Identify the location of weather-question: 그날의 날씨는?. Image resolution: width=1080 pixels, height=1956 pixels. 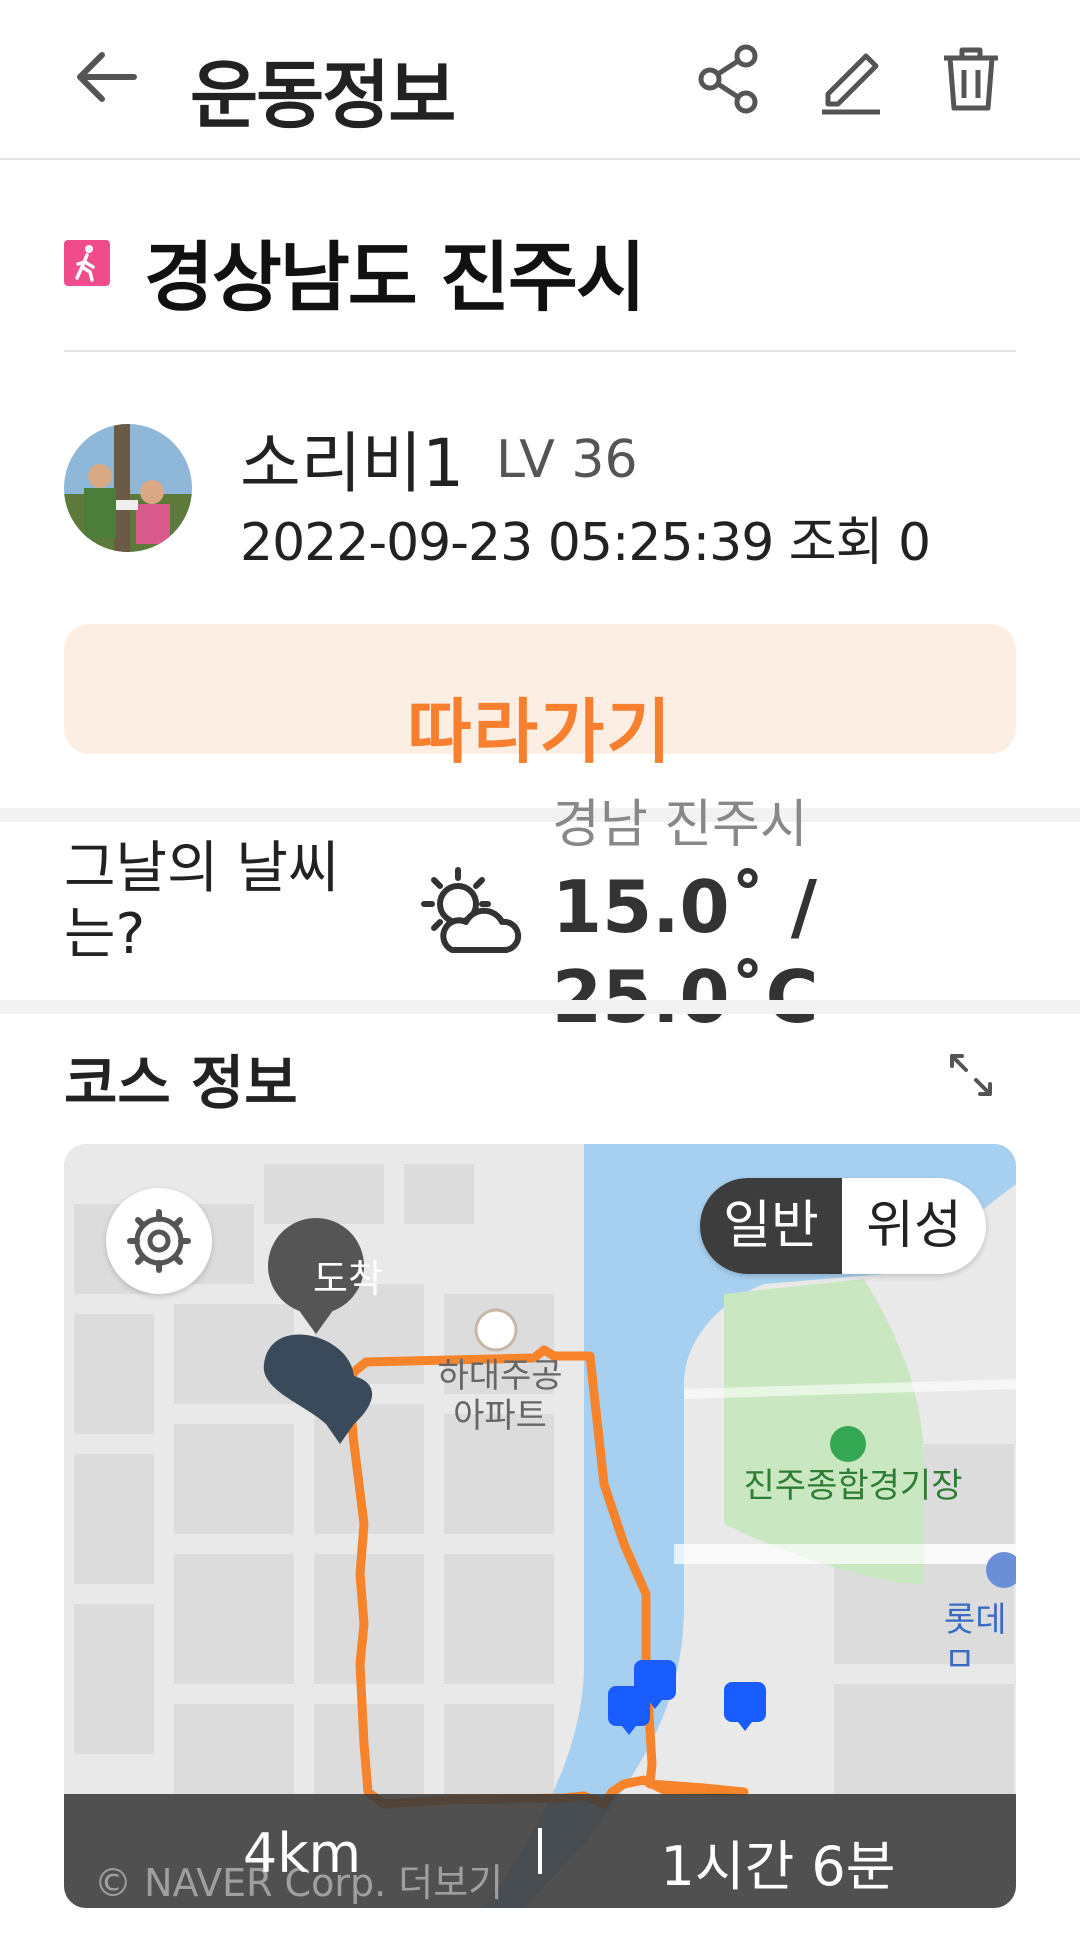
(202, 901).